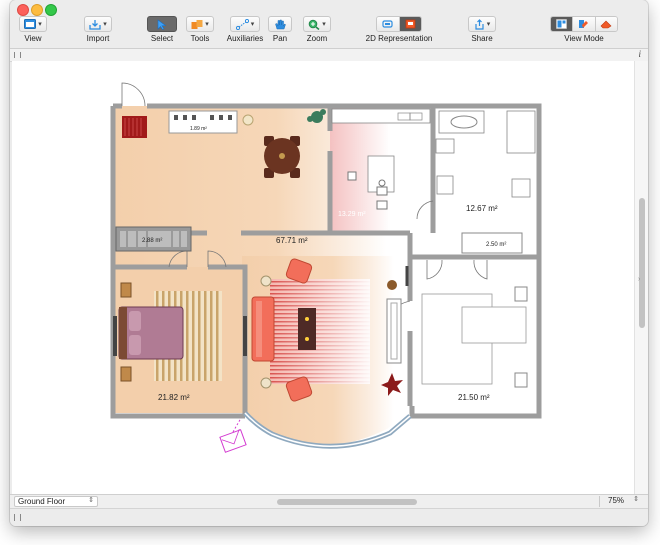  Describe the element at coordinates (151, 333) in the screenshot. I see `bed` at that location.